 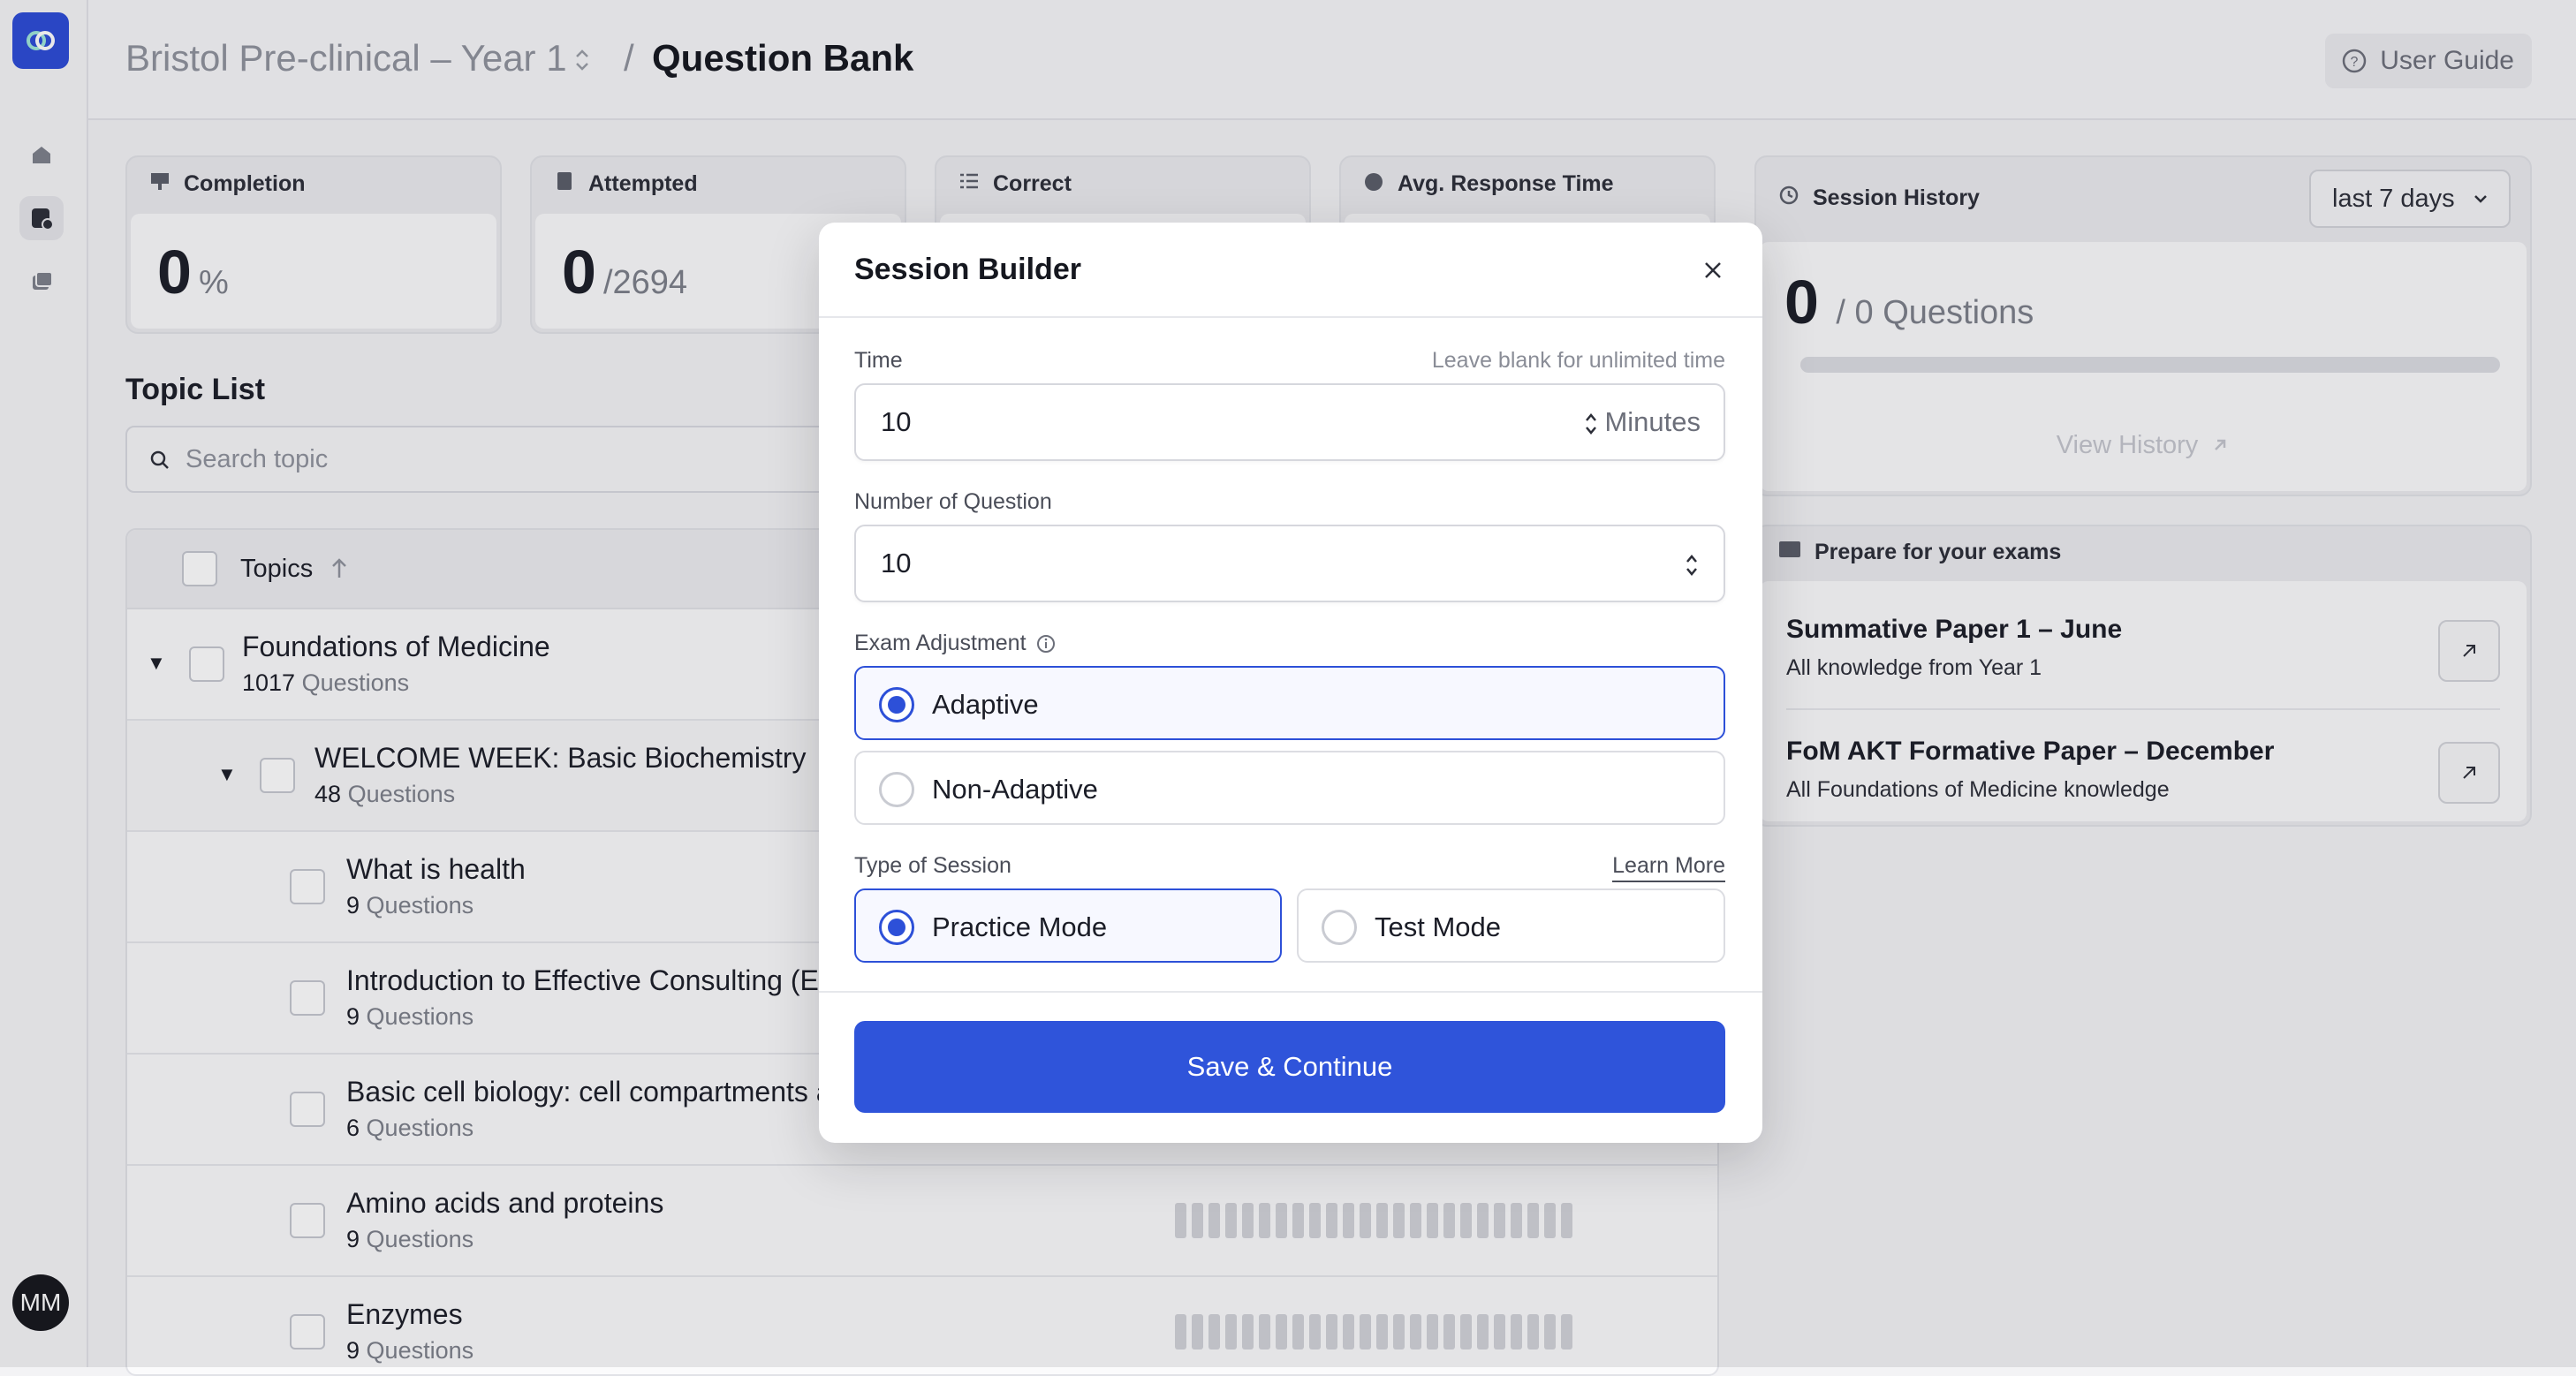 What do you see at coordinates (1511, 925) in the screenshot?
I see `test-mode-option: Test Mode` at bounding box center [1511, 925].